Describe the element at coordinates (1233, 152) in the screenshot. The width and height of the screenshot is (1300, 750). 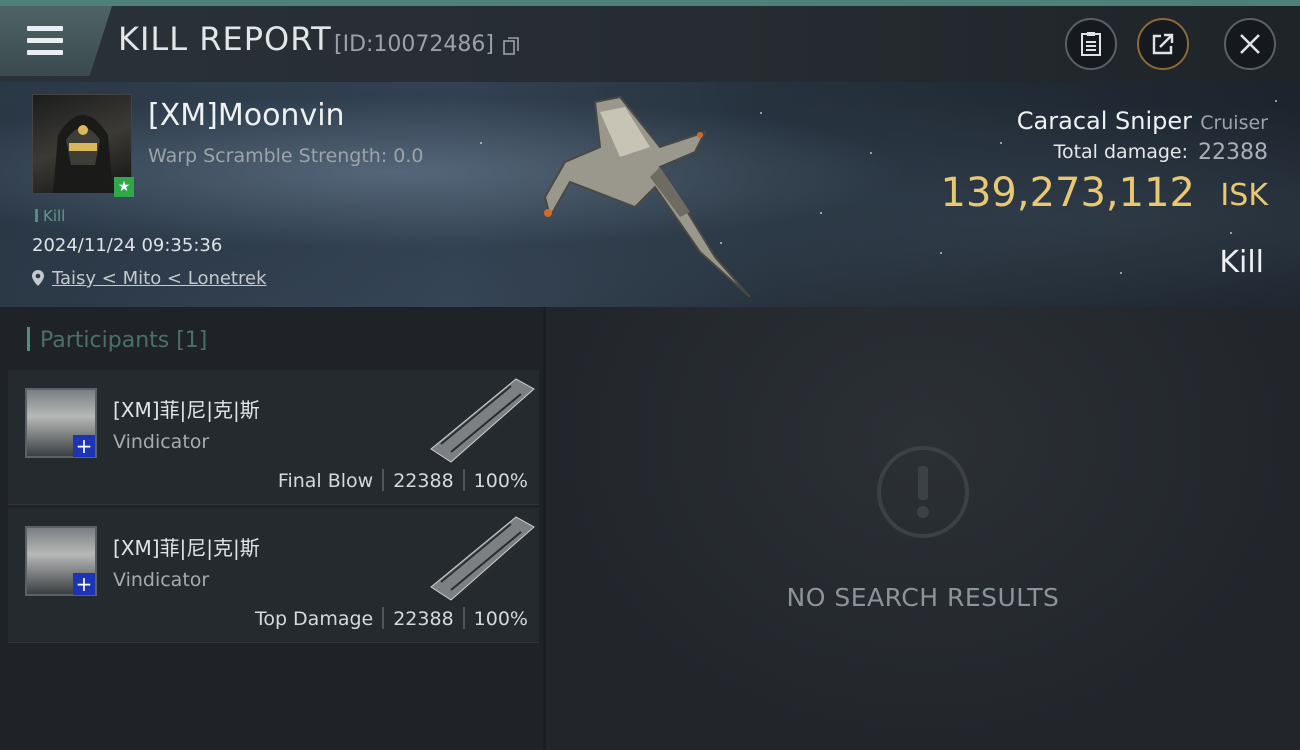
I see `total-damage-value: 22388` at that location.